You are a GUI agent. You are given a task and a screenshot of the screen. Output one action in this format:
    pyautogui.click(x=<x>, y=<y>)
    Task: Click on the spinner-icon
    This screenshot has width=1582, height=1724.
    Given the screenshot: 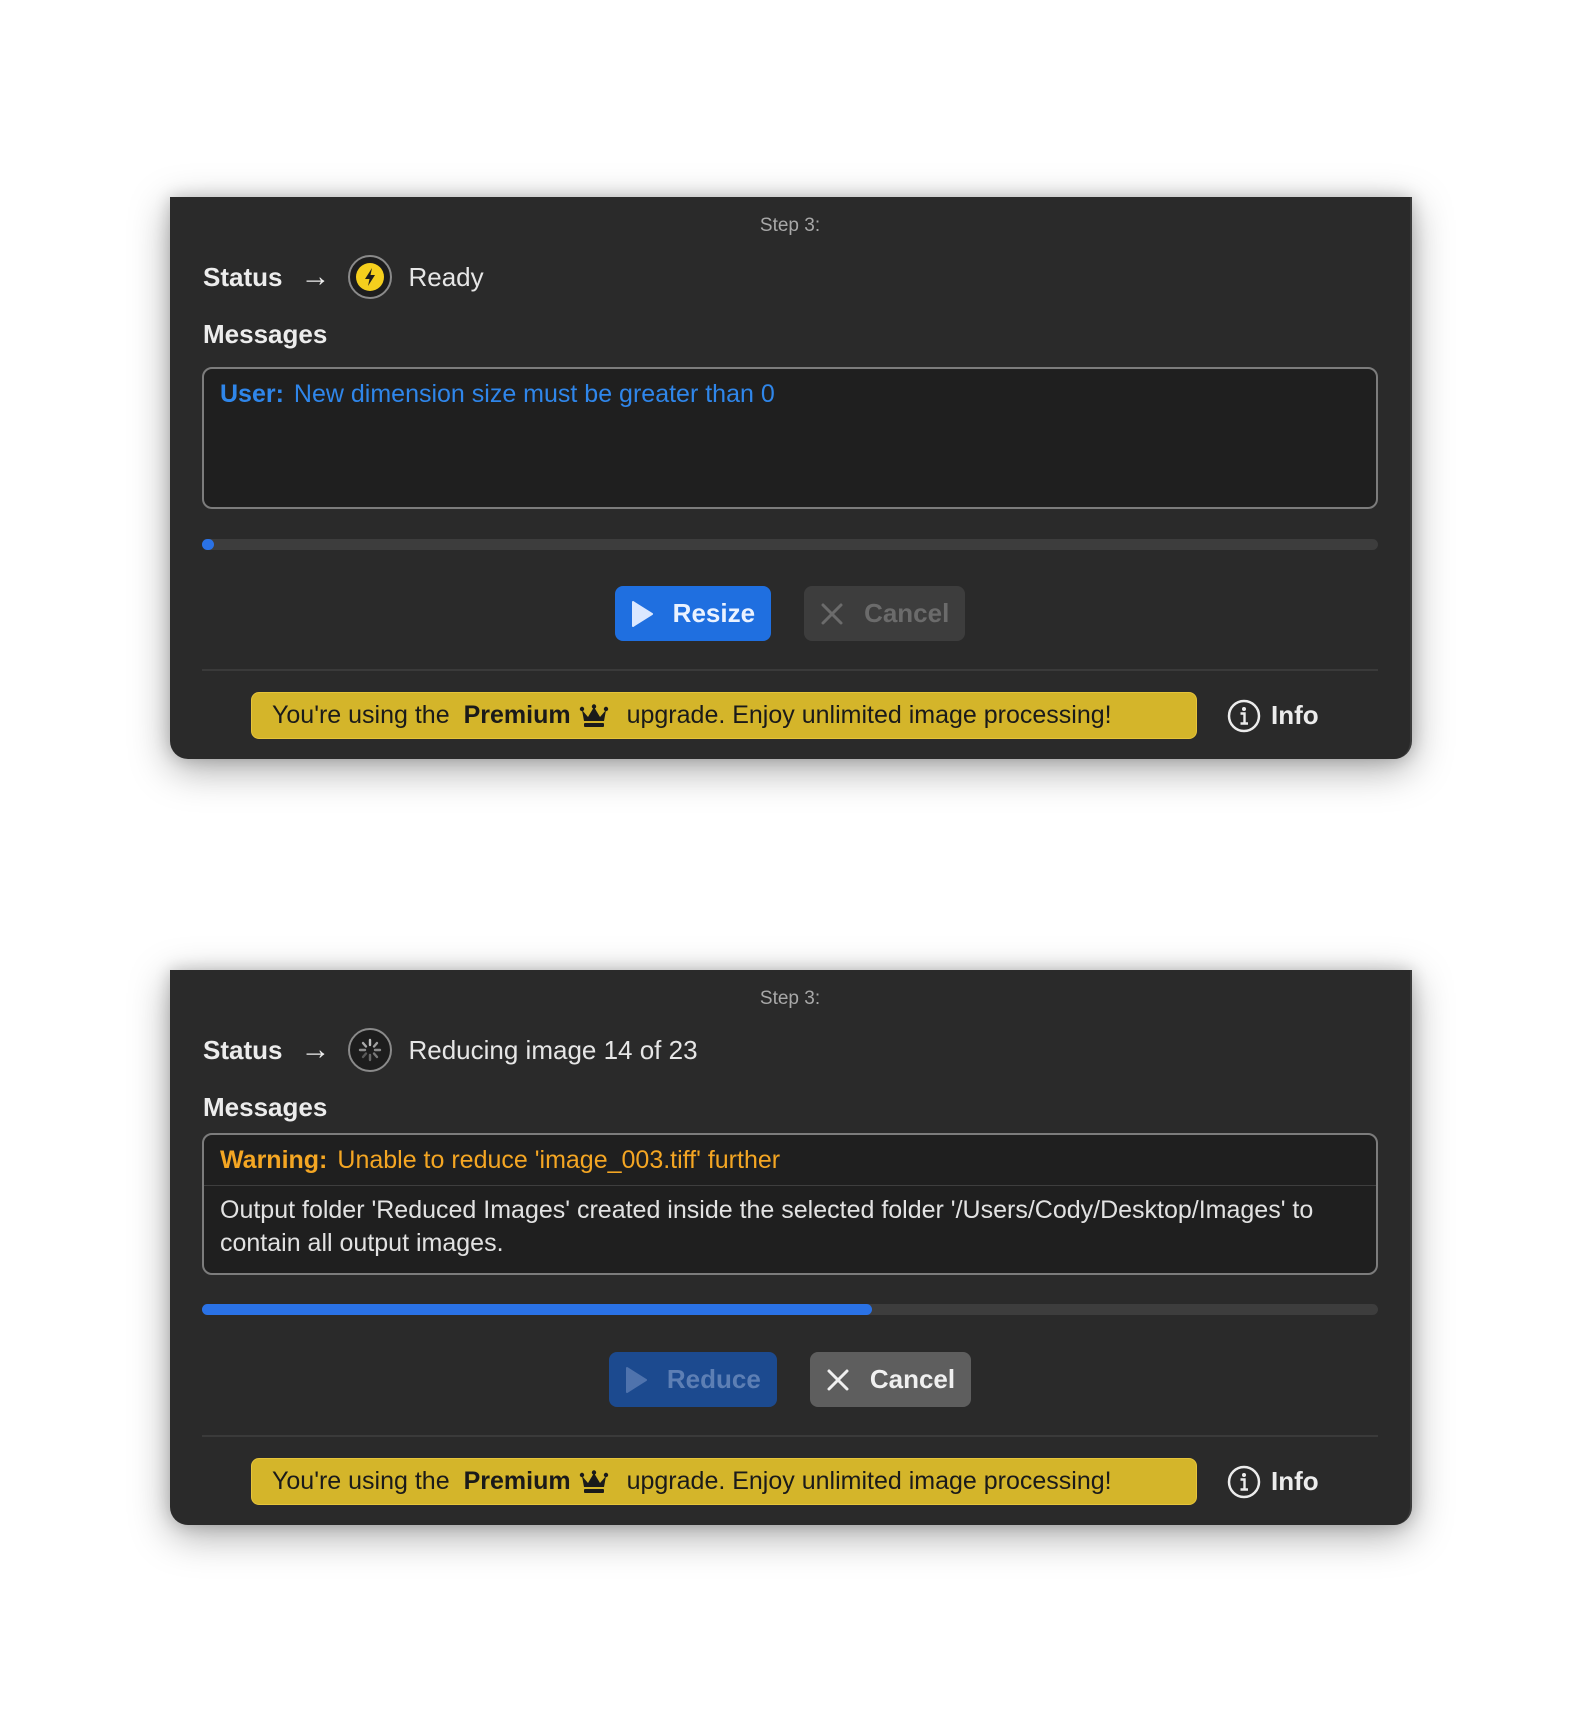 What is the action you would take?
    pyautogui.click(x=370, y=1050)
    